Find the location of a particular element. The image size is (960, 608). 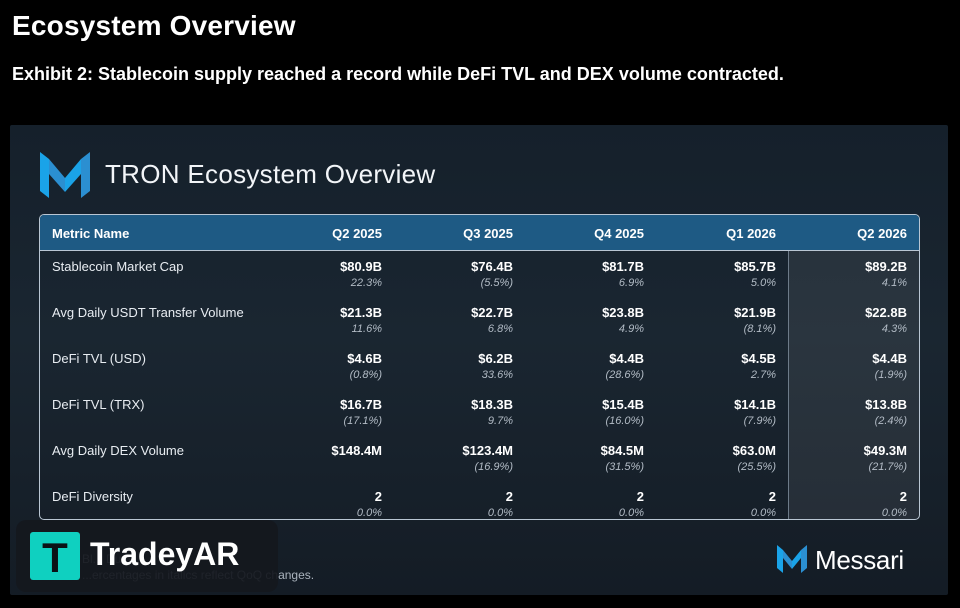

cell-value: $14.1B is located at coordinates (755, 404).